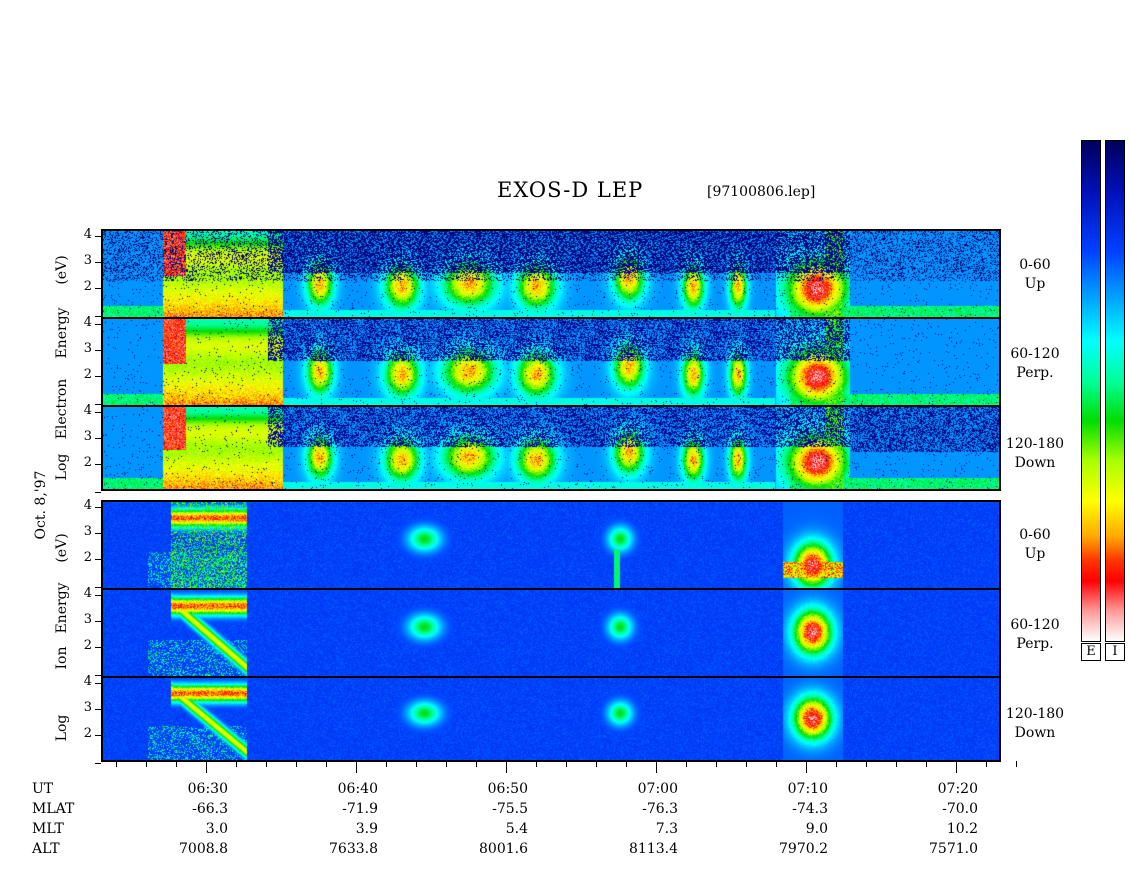  What do you see at coordinates (353, 849) in the screenshot?
I see `ephemeris-alt-value: 7633.8` at bounding box center [353, 849].